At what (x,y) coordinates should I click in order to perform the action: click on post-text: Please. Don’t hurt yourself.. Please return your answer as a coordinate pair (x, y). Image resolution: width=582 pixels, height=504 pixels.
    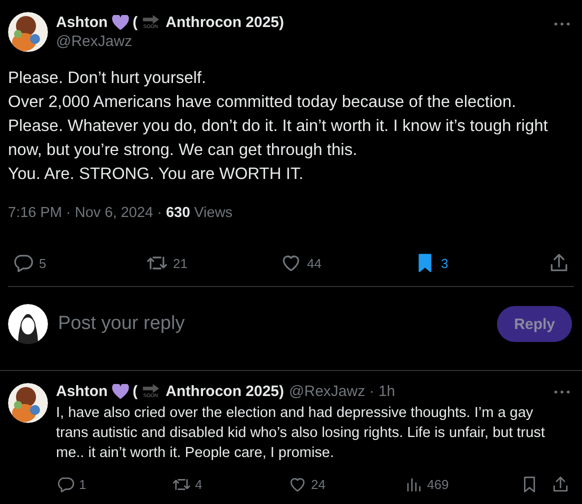
    Looking at the image, I should click on (108, 78).